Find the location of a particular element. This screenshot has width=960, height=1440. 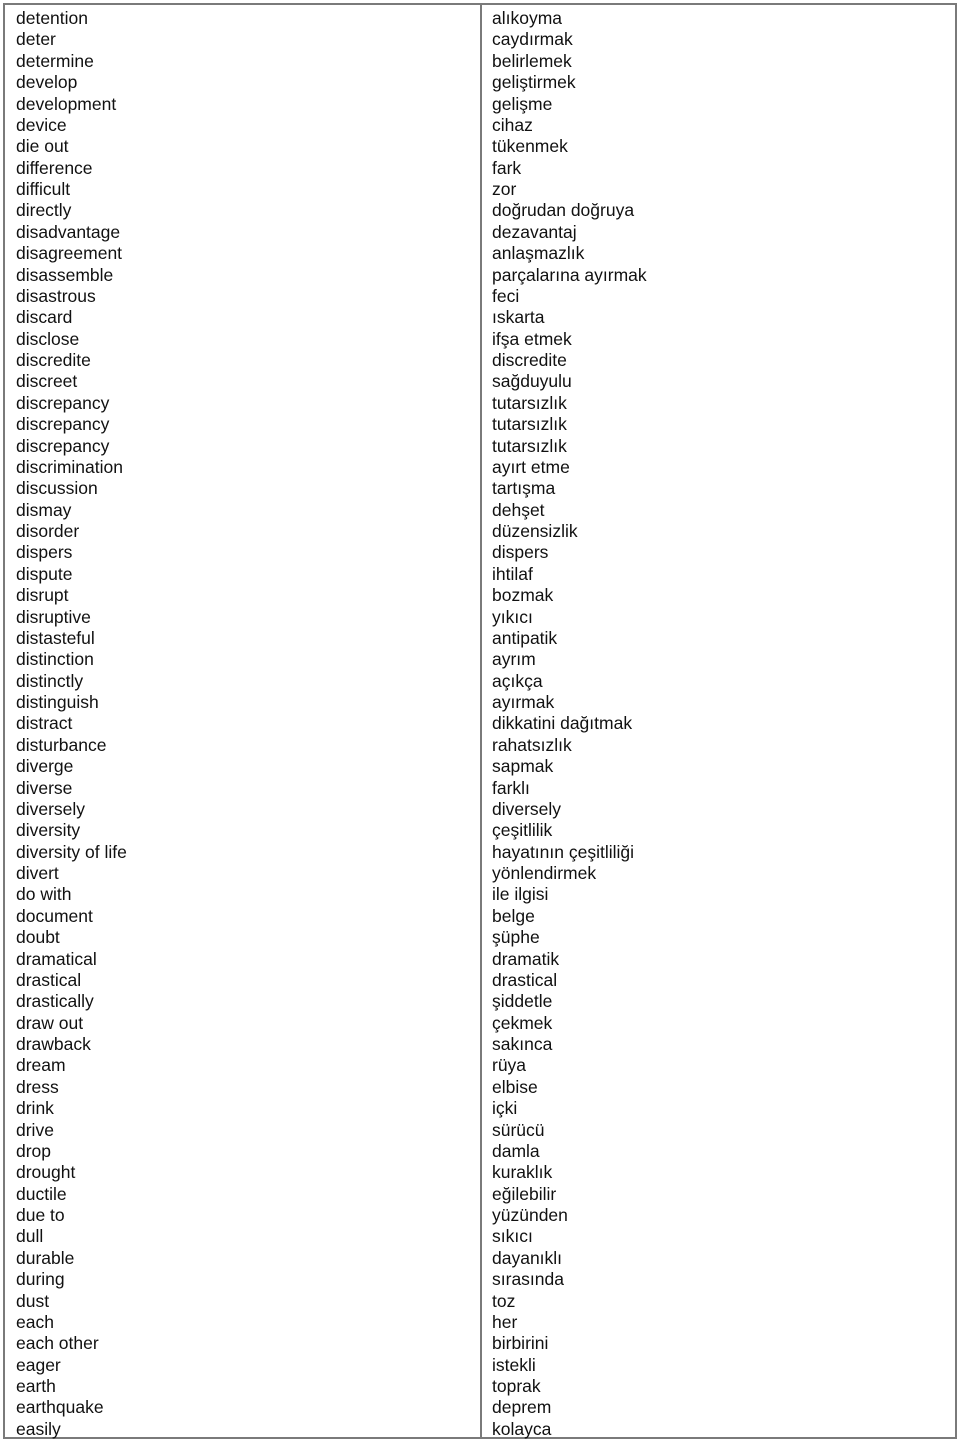

english-word: each is located at coordinates (35, 1321).